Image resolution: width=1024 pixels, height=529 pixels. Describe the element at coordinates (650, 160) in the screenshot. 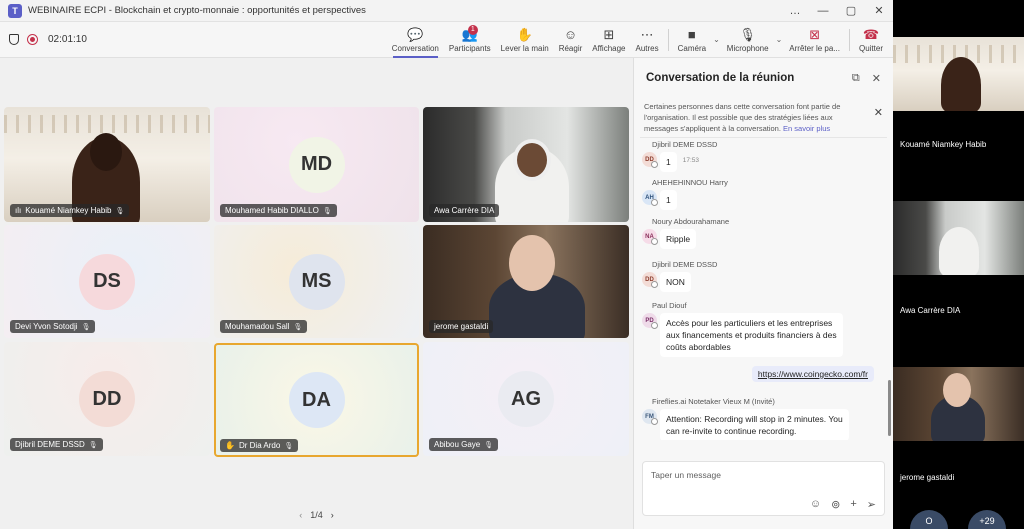

I see `sender-avatar: DD` at that location.